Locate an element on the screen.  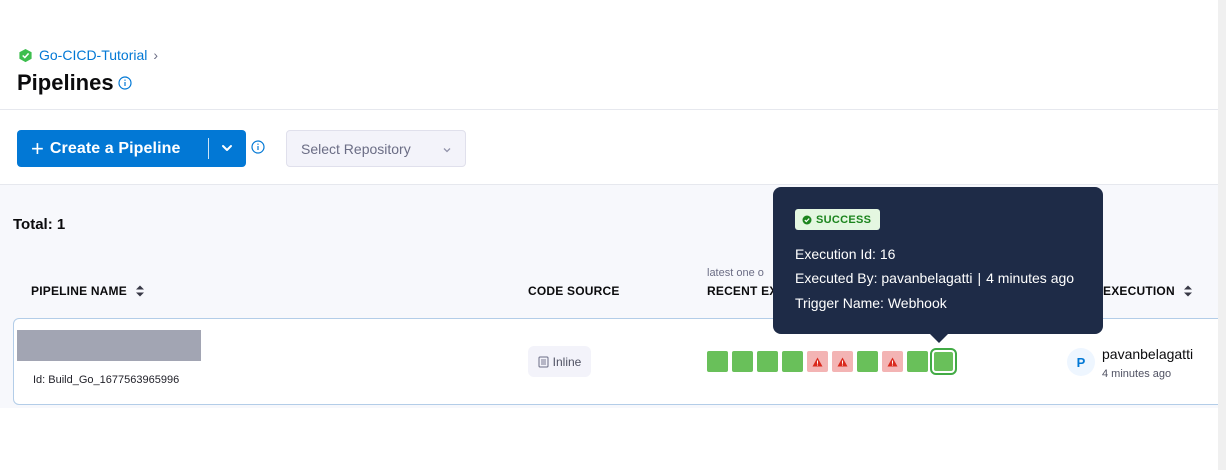
column-header-pipeline-name: PIPELINE NAME is located at coordinates (88, 291).